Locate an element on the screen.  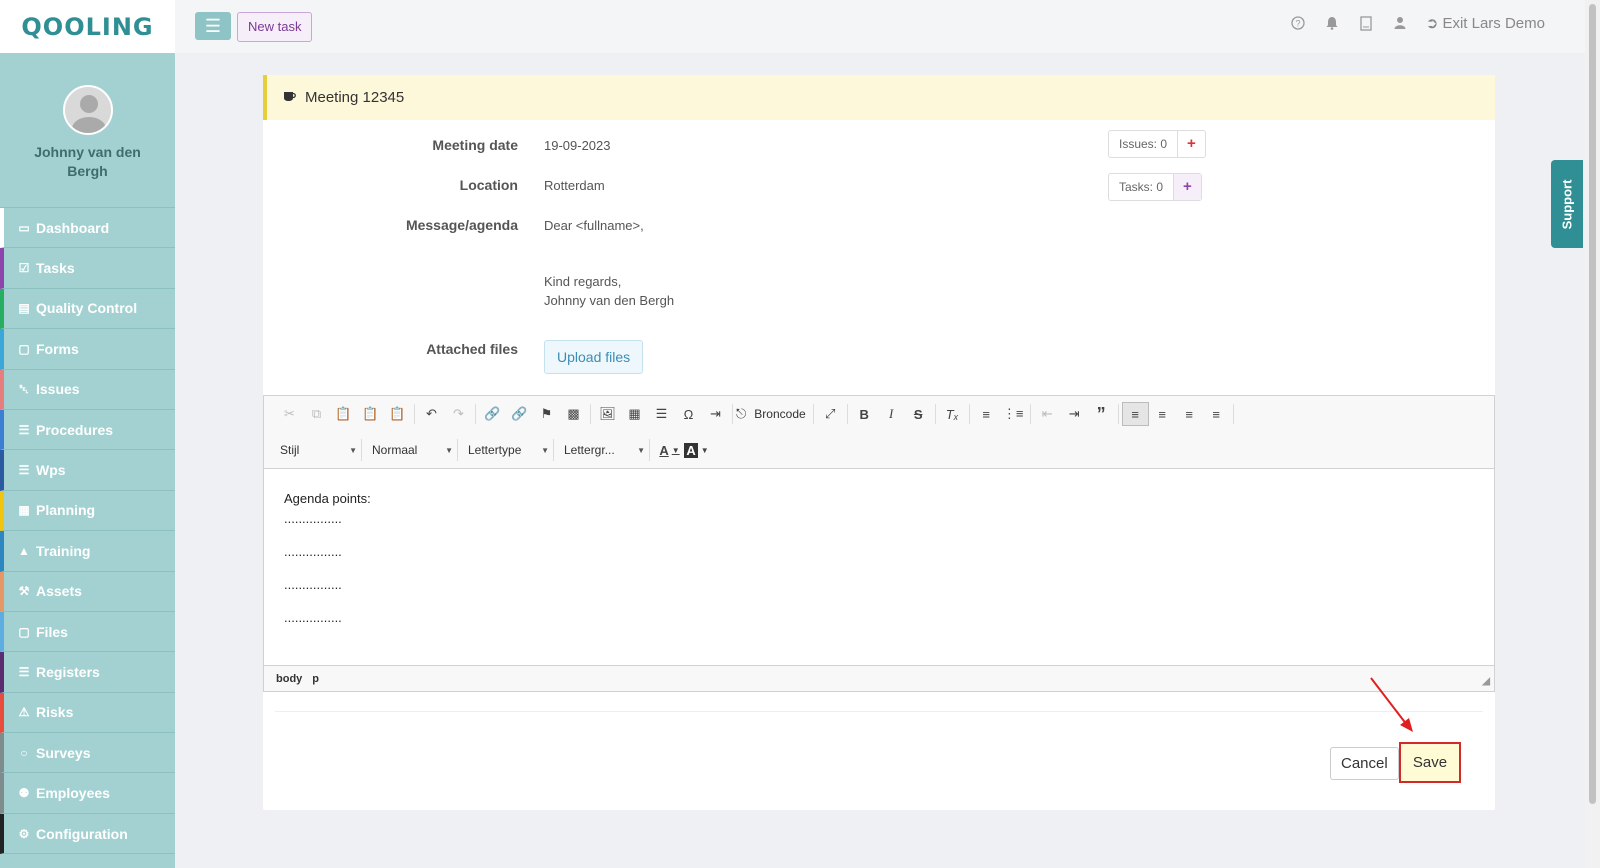
message-label: Message/agenda is located at coordinates (461, 225).